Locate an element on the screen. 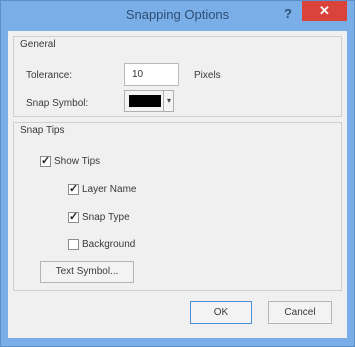  ok-button: OK is located at coordinates (221, 312).